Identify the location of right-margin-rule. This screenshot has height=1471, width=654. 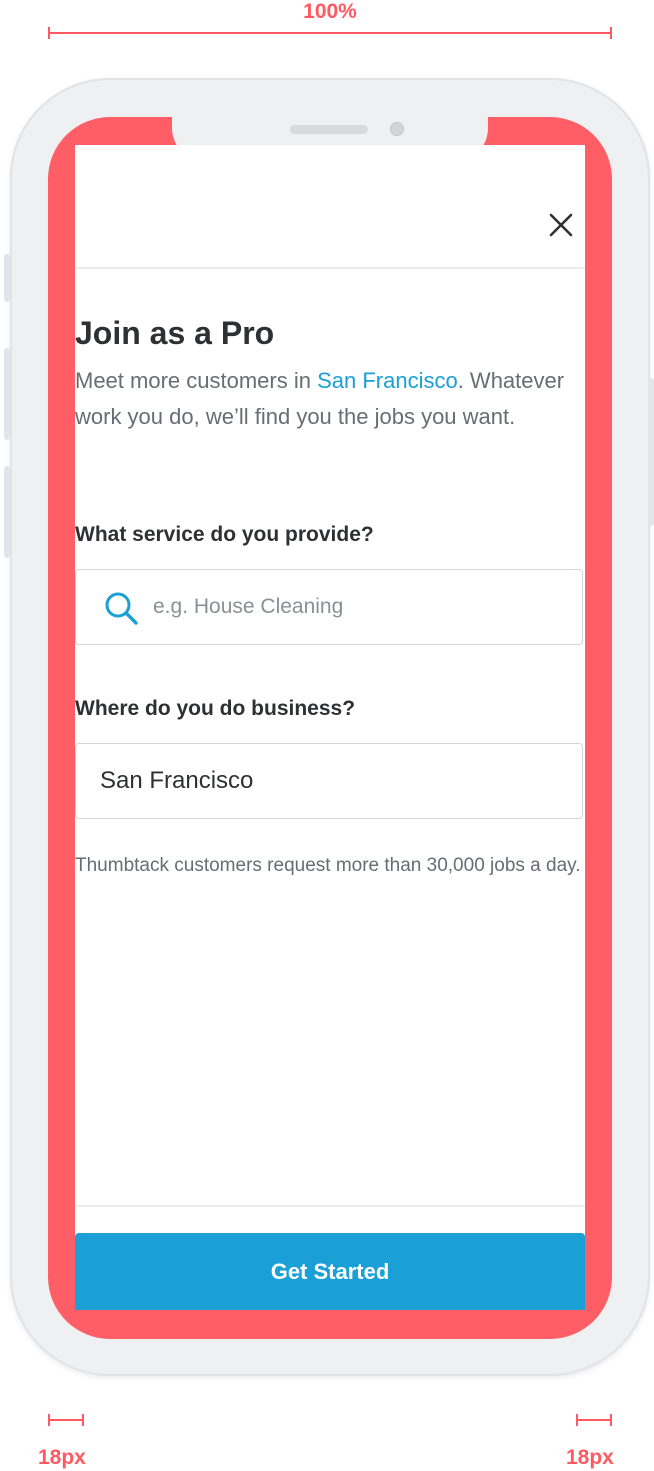
(594, 1420).